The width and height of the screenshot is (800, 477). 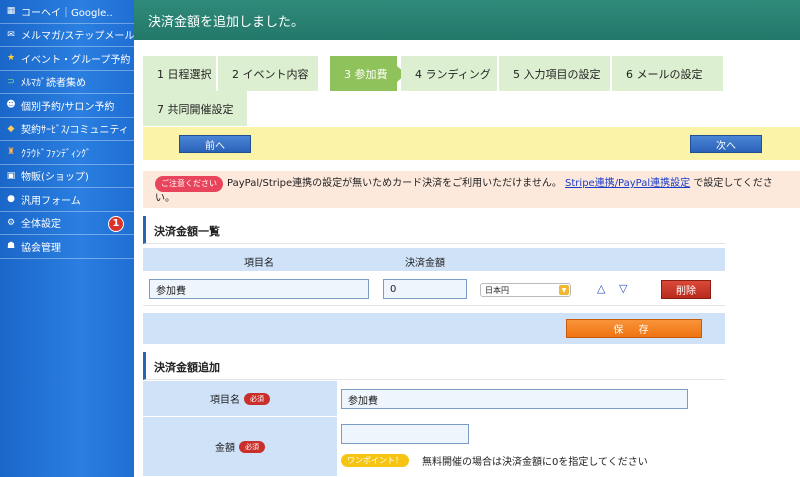 What do you see at coordinates (268, 73) in the screenshot?
I see `tab-step-2: 2 イベント内容` at bounding box center [268, 73].